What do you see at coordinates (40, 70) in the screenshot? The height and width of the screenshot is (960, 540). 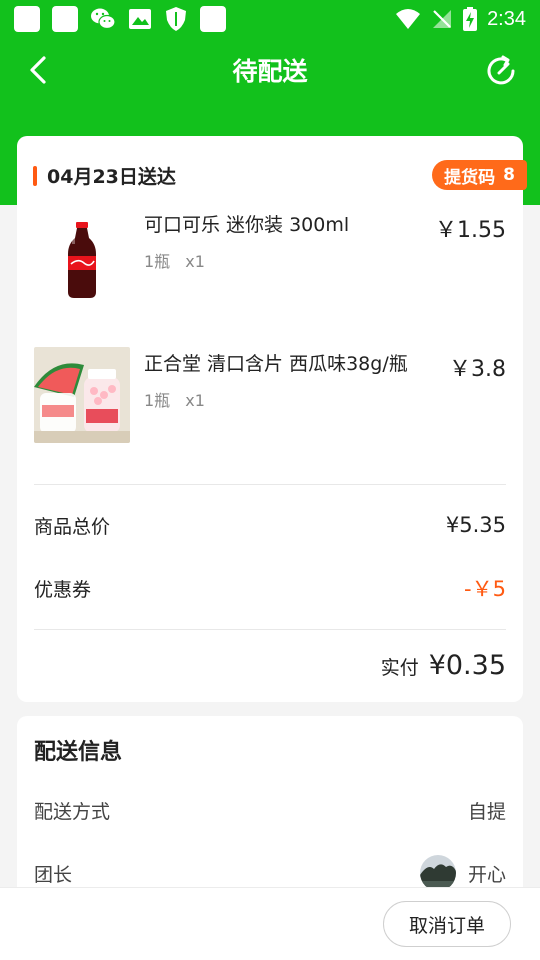 I see `chevron-left-icon` at bounding box center [40, 70].